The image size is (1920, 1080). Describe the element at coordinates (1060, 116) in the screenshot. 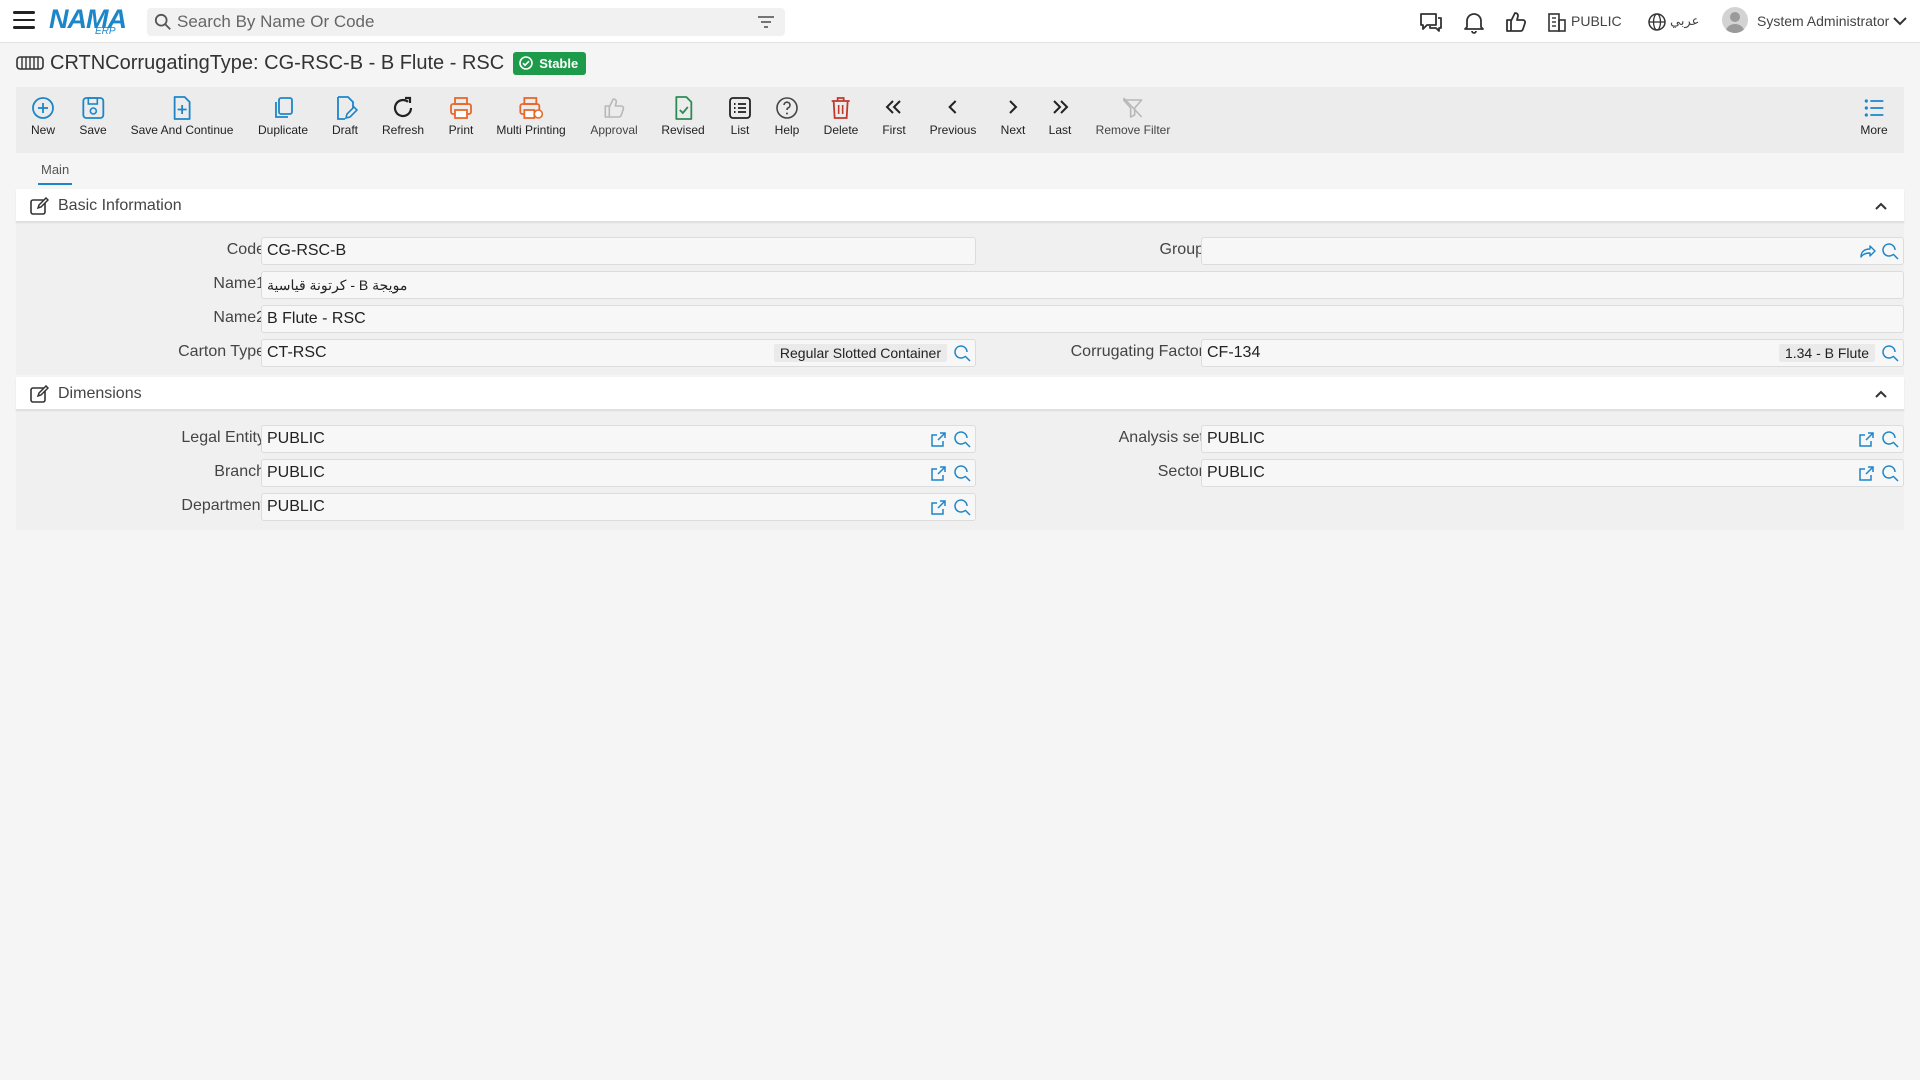

I see `last-button: Last` at that location.